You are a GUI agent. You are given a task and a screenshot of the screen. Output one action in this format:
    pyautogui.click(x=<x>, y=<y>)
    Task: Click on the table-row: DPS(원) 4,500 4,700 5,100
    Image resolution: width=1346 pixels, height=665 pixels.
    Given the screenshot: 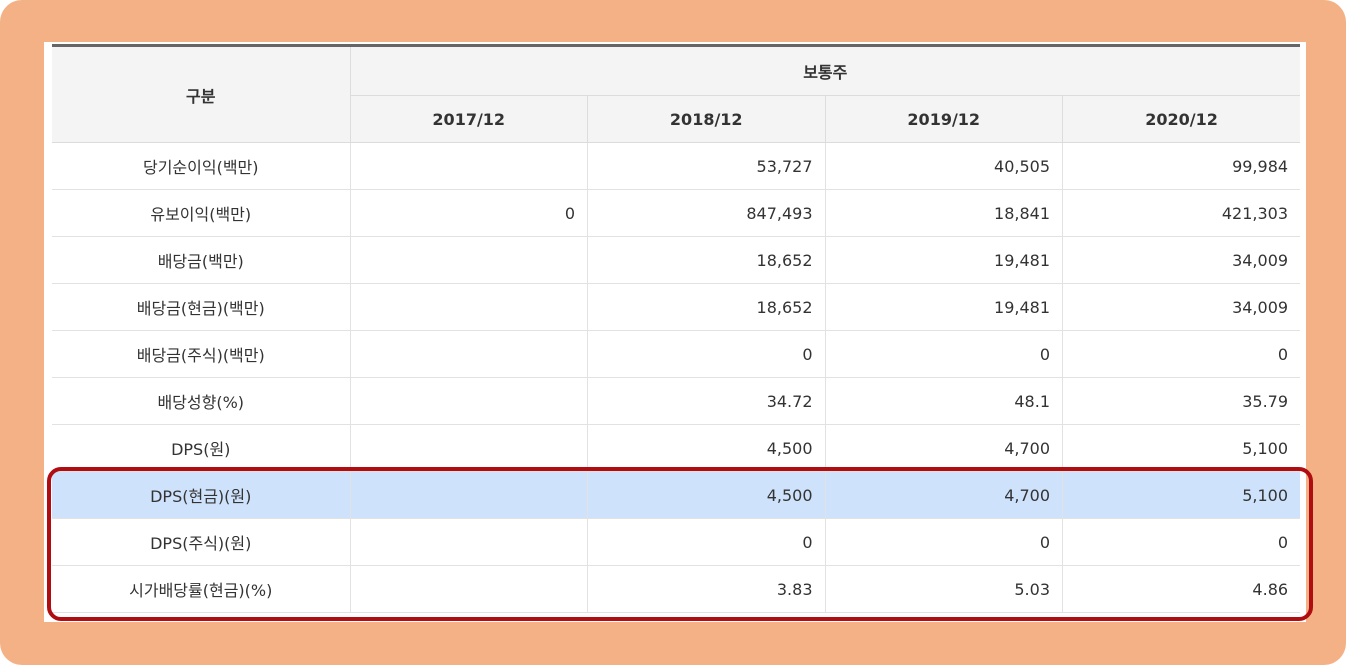 What is the action you would take?
    pyautogui.click(x=676, y=448)
    